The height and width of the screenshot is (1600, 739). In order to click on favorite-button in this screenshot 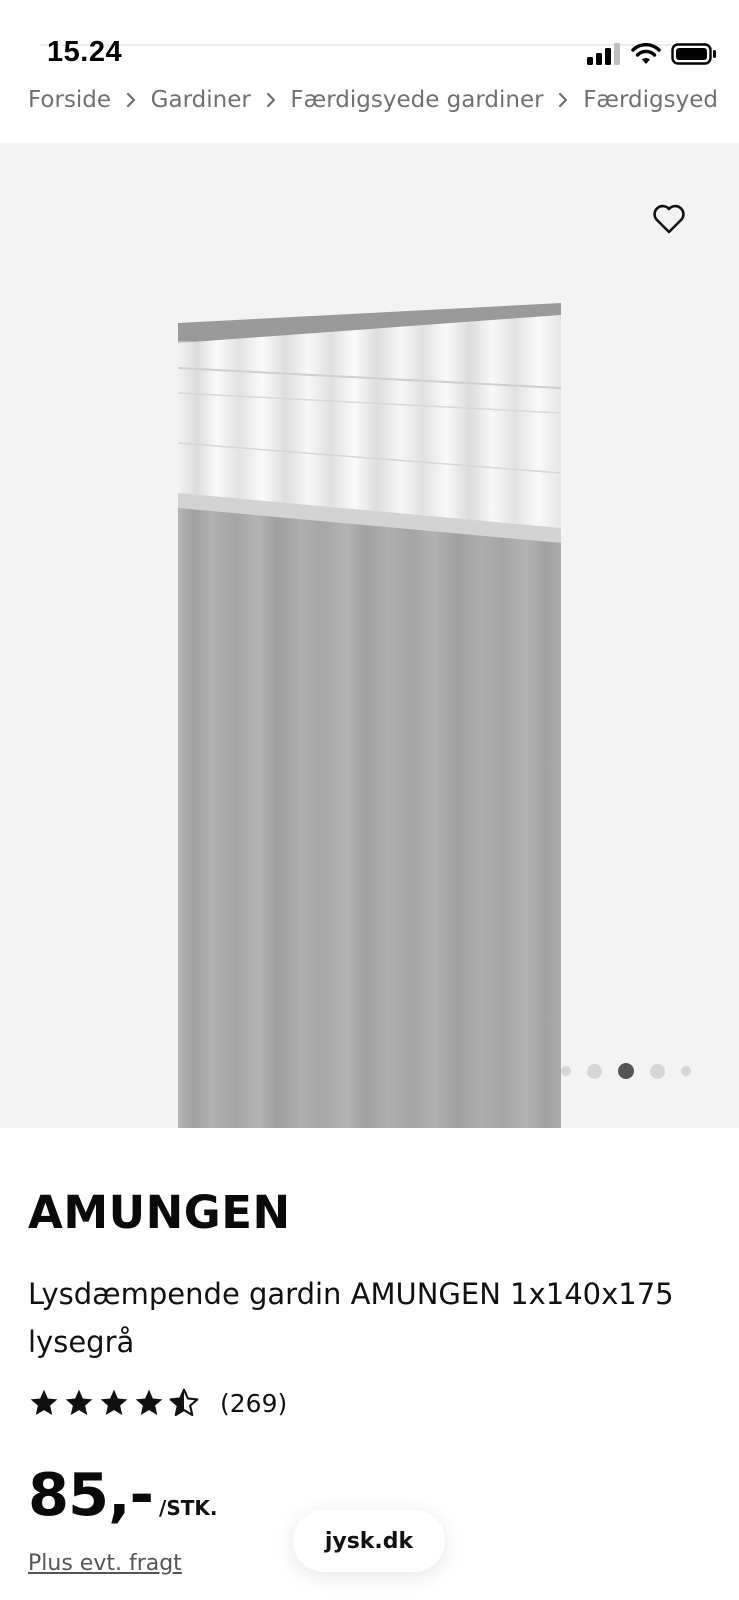, I will do `click(669, 219)`.